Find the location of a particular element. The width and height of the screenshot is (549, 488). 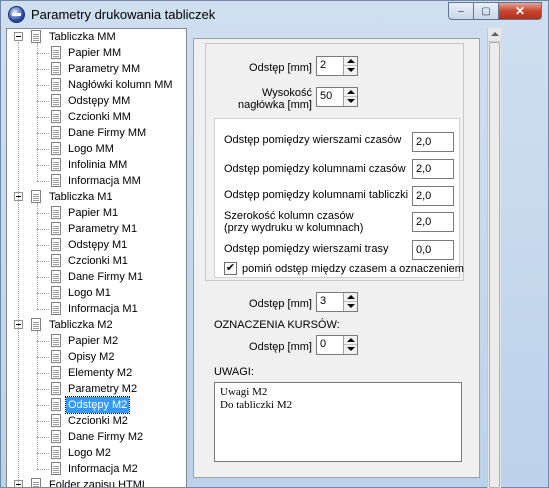

tree-item: Informacja MM is located at coordinates (96, 181).